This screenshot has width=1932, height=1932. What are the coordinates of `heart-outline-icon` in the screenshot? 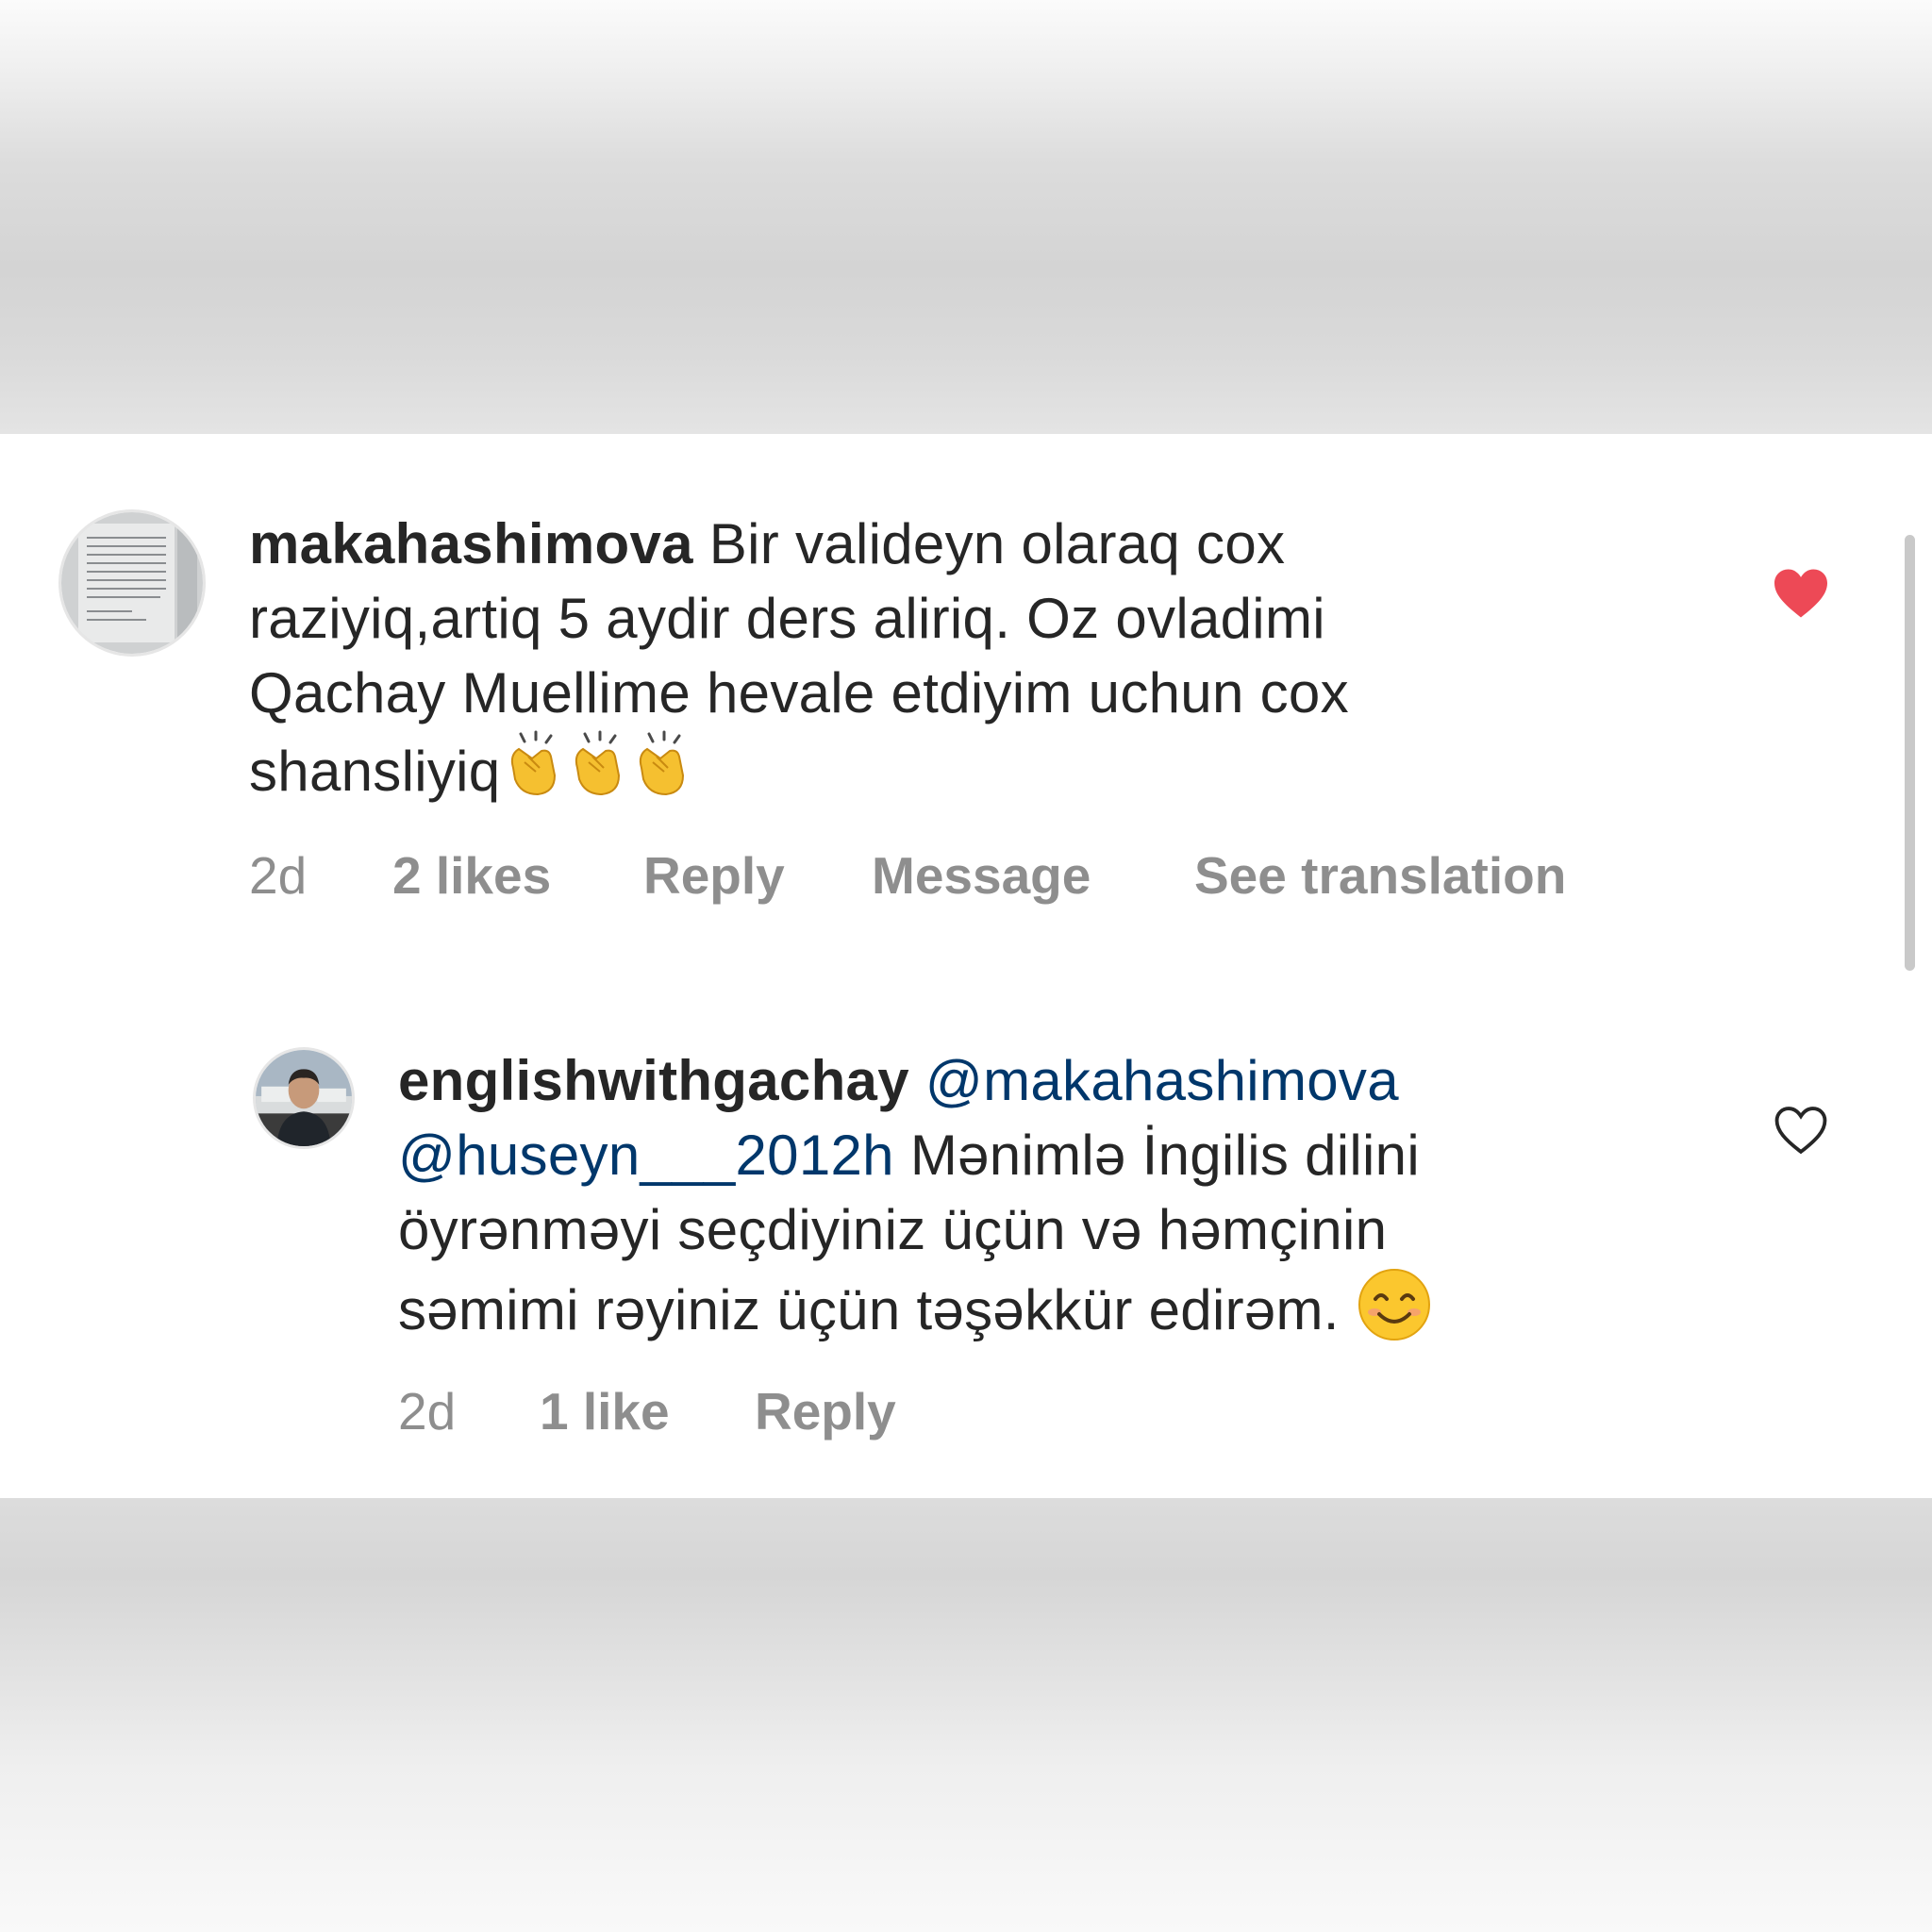 It's located at (1800, 1131).